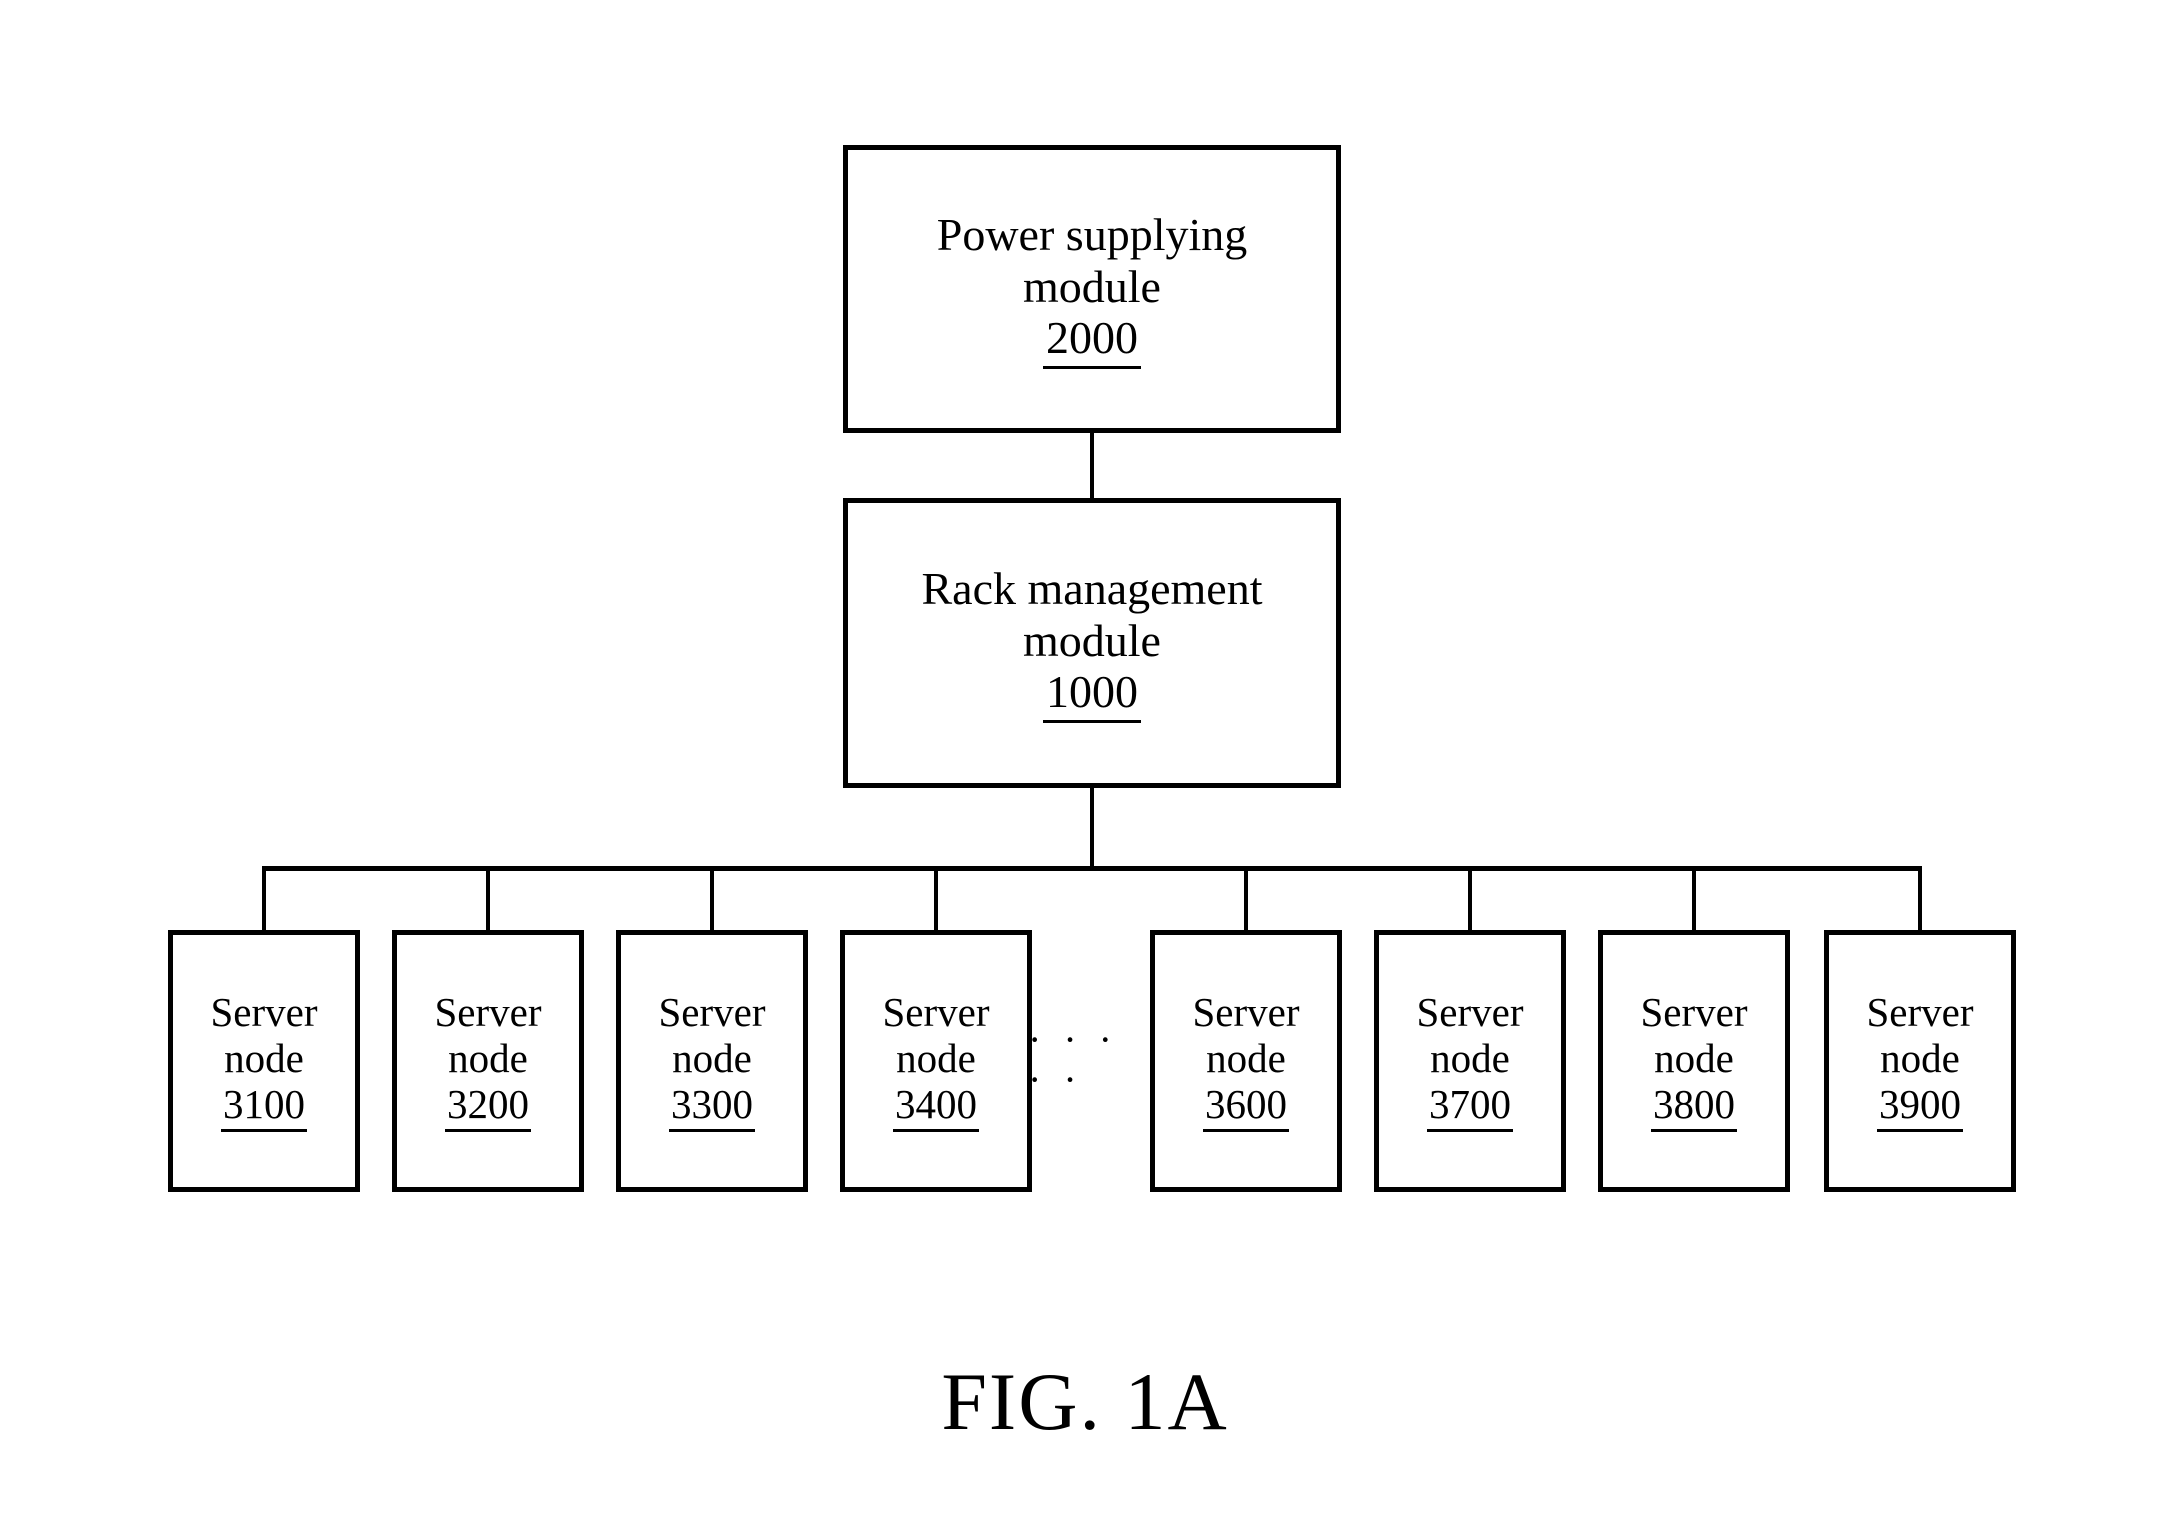 The image size is (2170, 1524). I want to click on server-node-reference-number: 3600, so click(1246, 1107).